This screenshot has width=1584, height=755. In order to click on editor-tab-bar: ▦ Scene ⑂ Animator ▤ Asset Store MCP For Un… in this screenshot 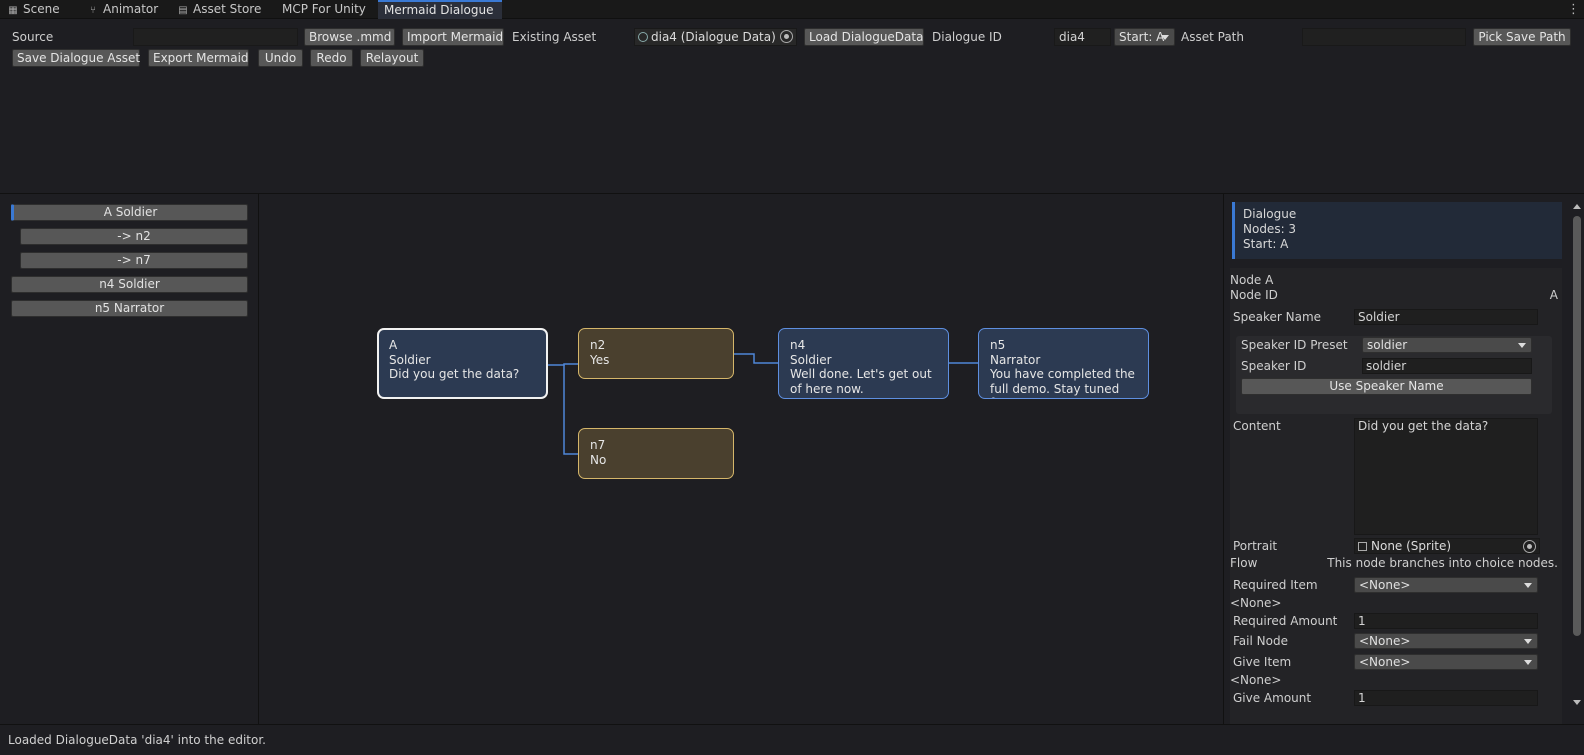, I will do `click(792, 9)`.